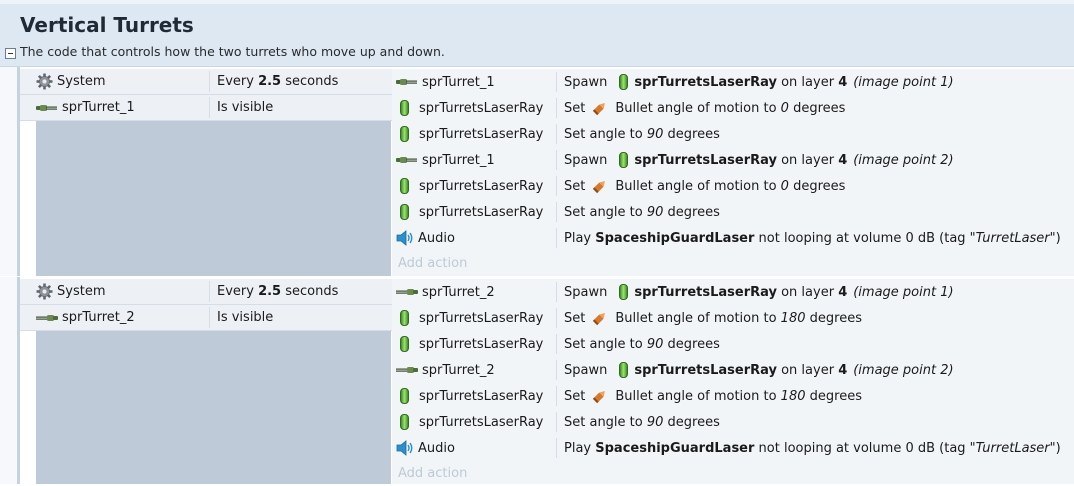 Image resolution: width=1074 pixels, height=486 pixels. Describe the element at coordinates (903, 370) in the screenshot. I see `image-point: (image point 2)` at that location.